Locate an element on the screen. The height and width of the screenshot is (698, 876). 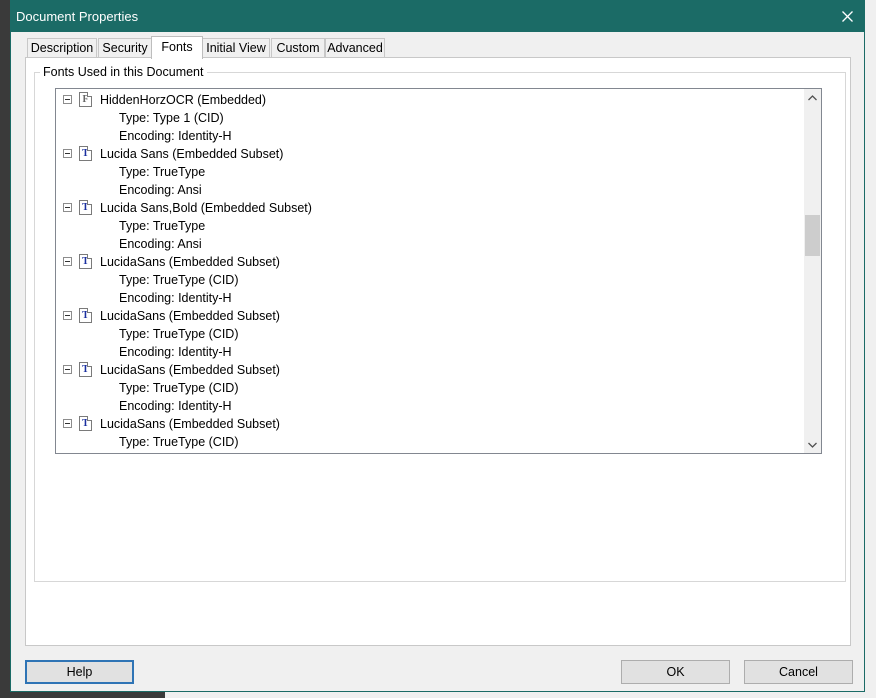
ok-button: OK is located at coordinates (675, 672).